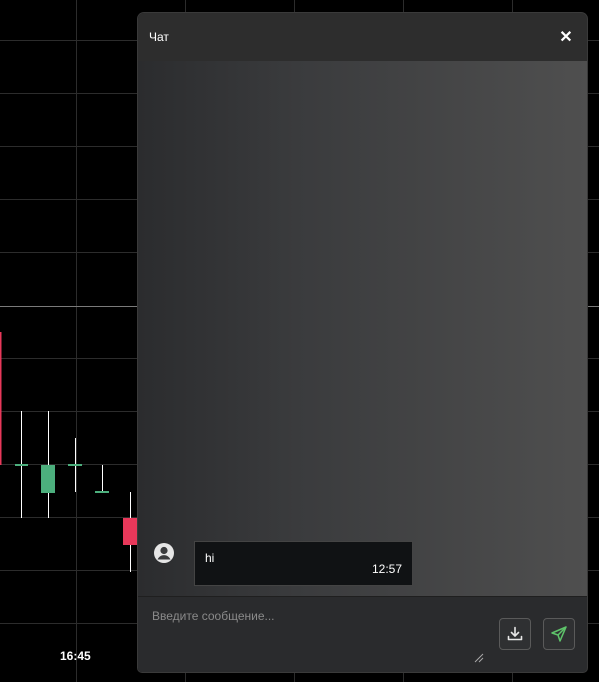  I want to click on chat-title: Чат, so click(159, 37).